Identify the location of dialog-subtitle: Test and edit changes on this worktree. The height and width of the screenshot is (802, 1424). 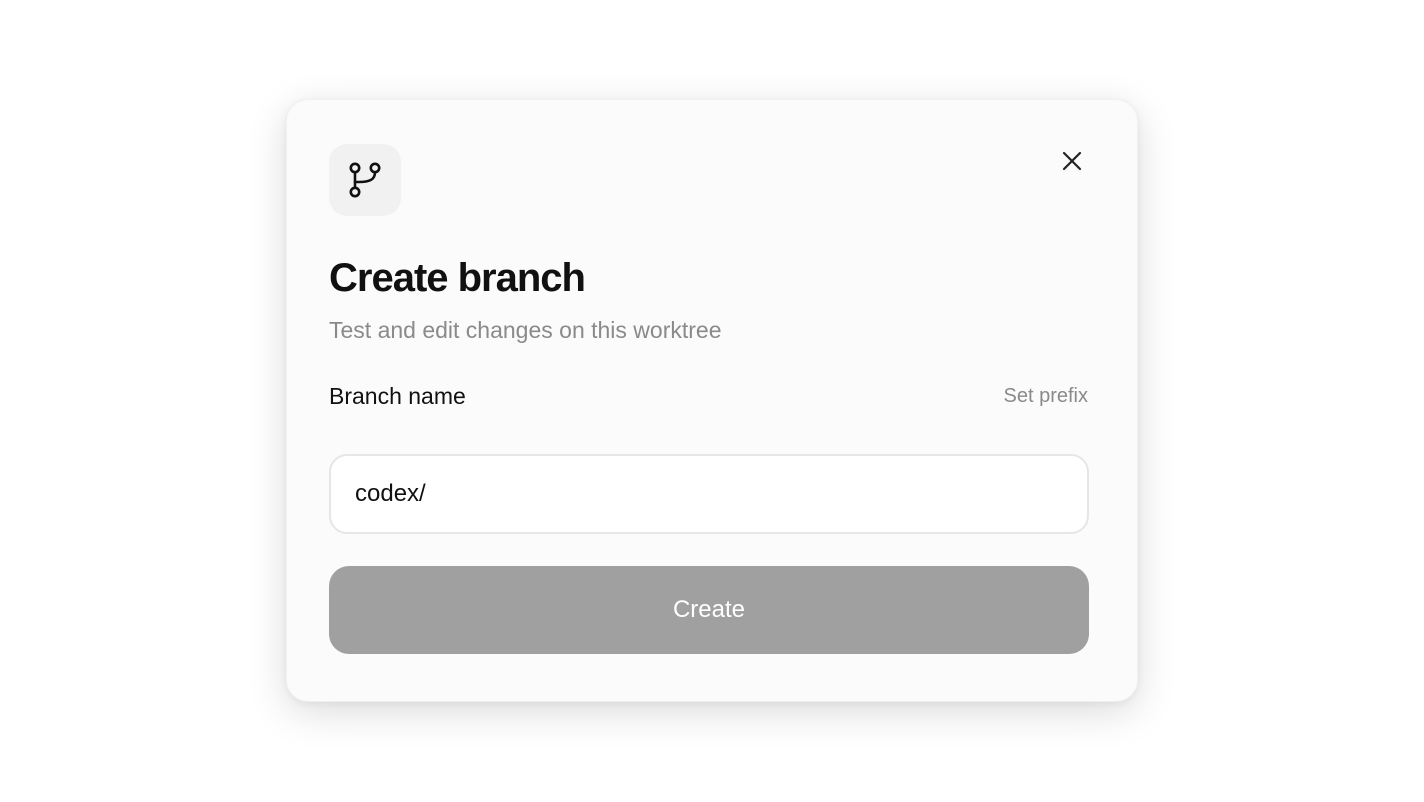
(525, 330).